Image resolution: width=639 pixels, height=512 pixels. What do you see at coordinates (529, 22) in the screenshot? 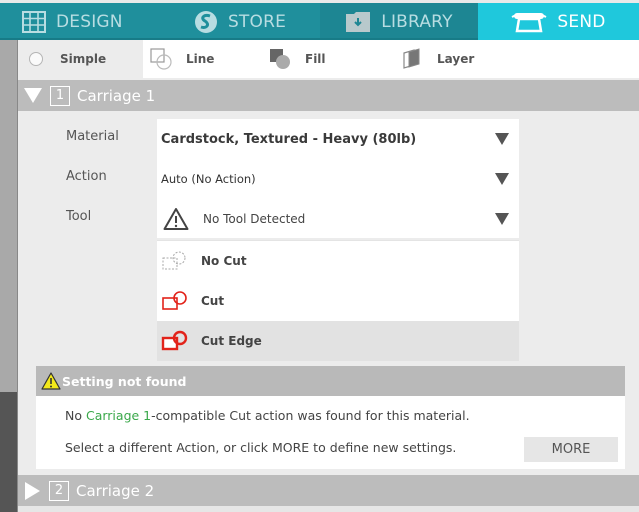
I see `cutter-machine-icon` at bounding box center [529, 22].